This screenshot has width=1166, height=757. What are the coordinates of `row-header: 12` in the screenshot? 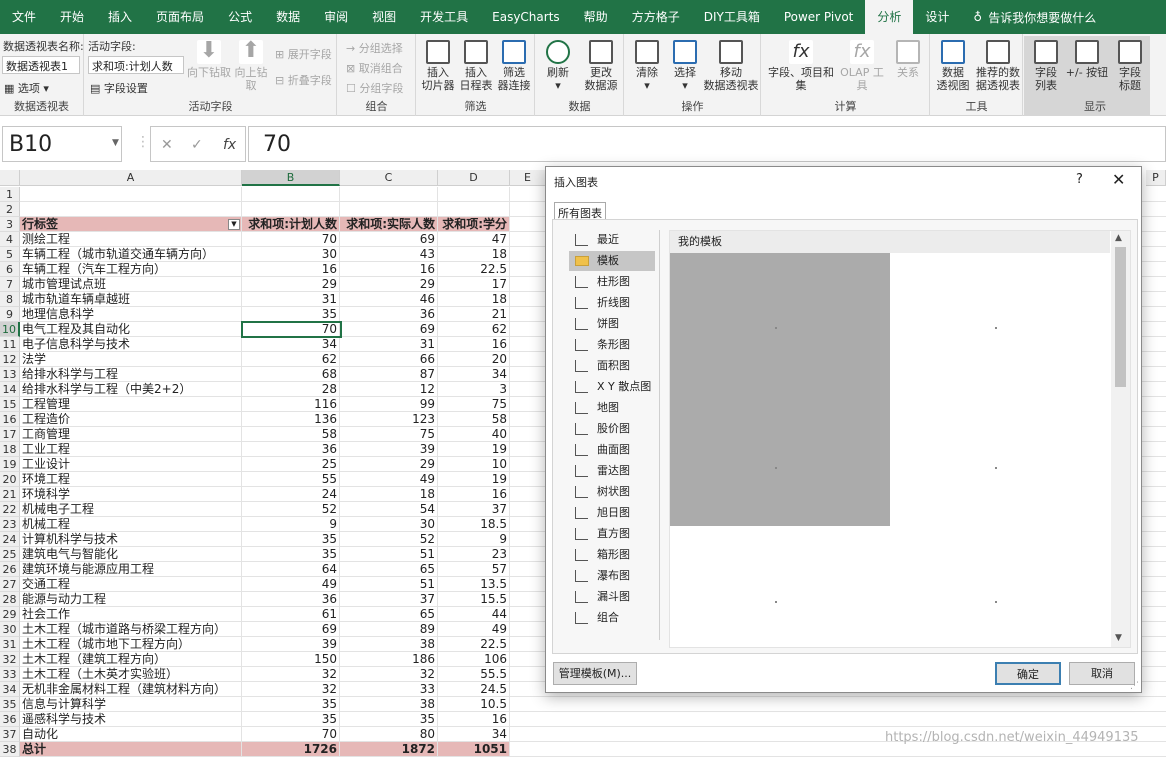 It's located at (10, 359).